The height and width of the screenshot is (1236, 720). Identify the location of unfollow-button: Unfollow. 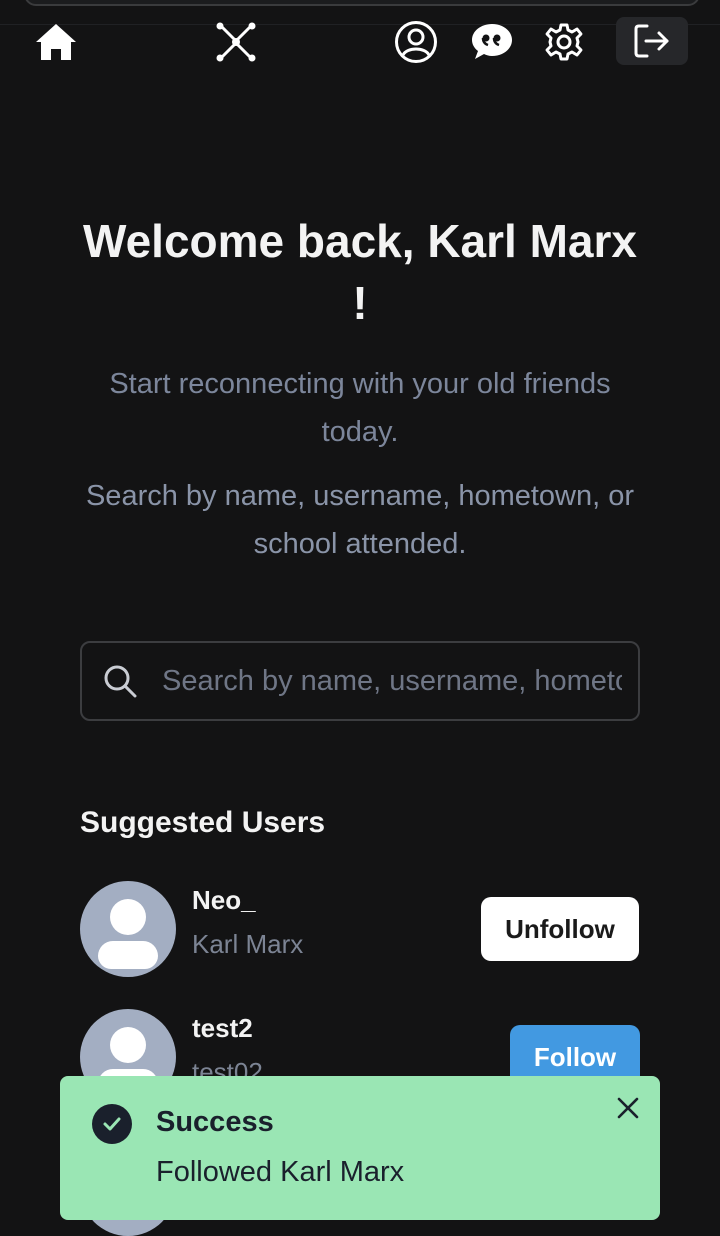
(560, 929).